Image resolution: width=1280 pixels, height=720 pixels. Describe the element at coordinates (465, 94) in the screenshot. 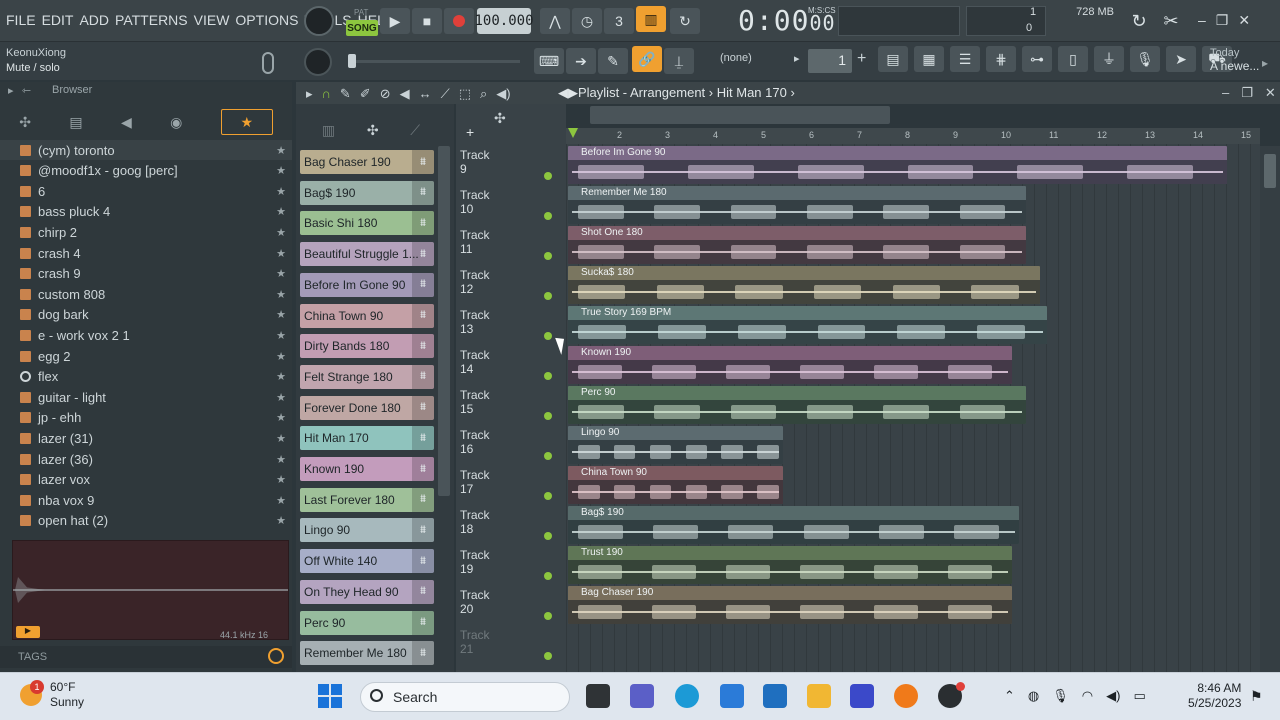

I see `select-icon: ⬚` at that location.